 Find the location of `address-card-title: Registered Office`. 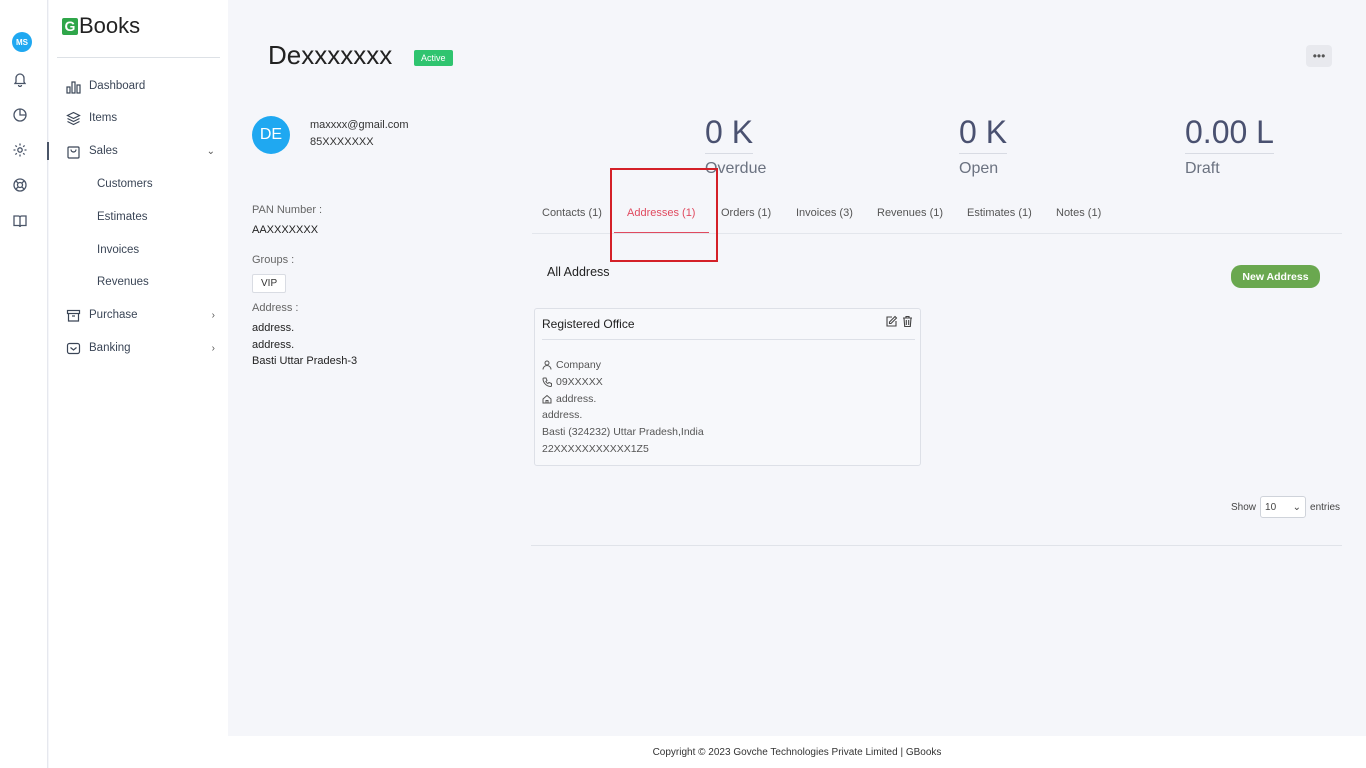

address-card-title: Registered Office is located at coordinates (588, 324).